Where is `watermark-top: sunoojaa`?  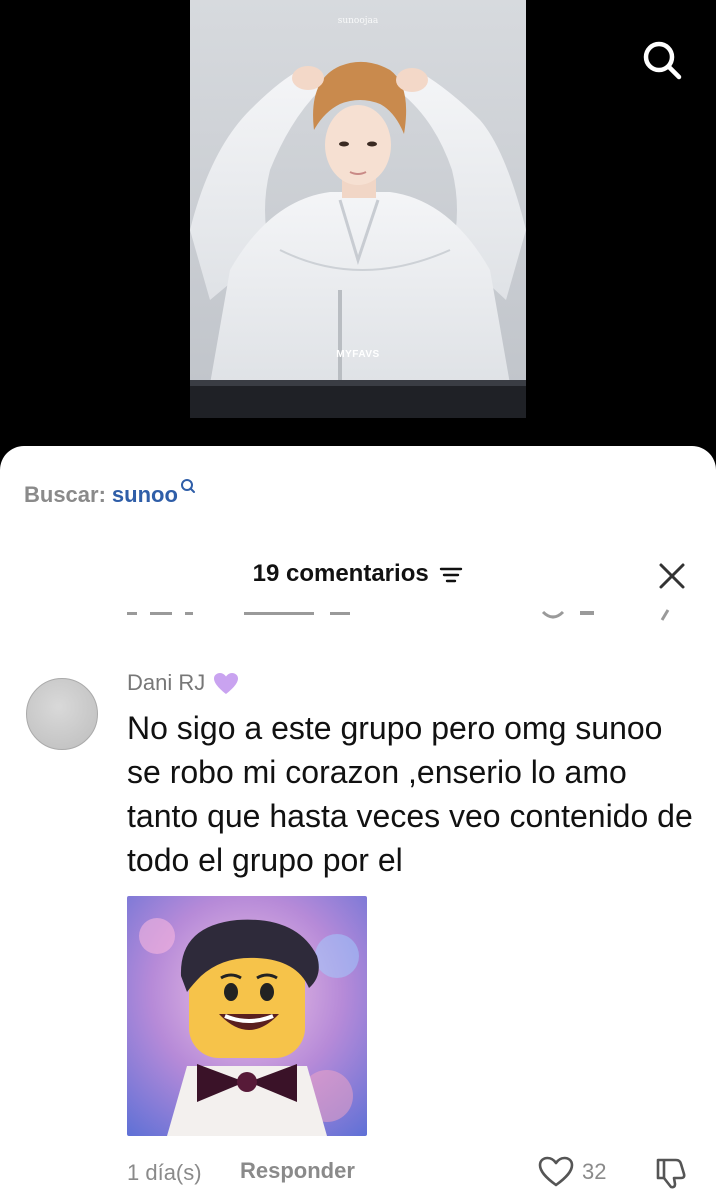 watermark-top: sunoojaa is located at coordinates (358, 21).